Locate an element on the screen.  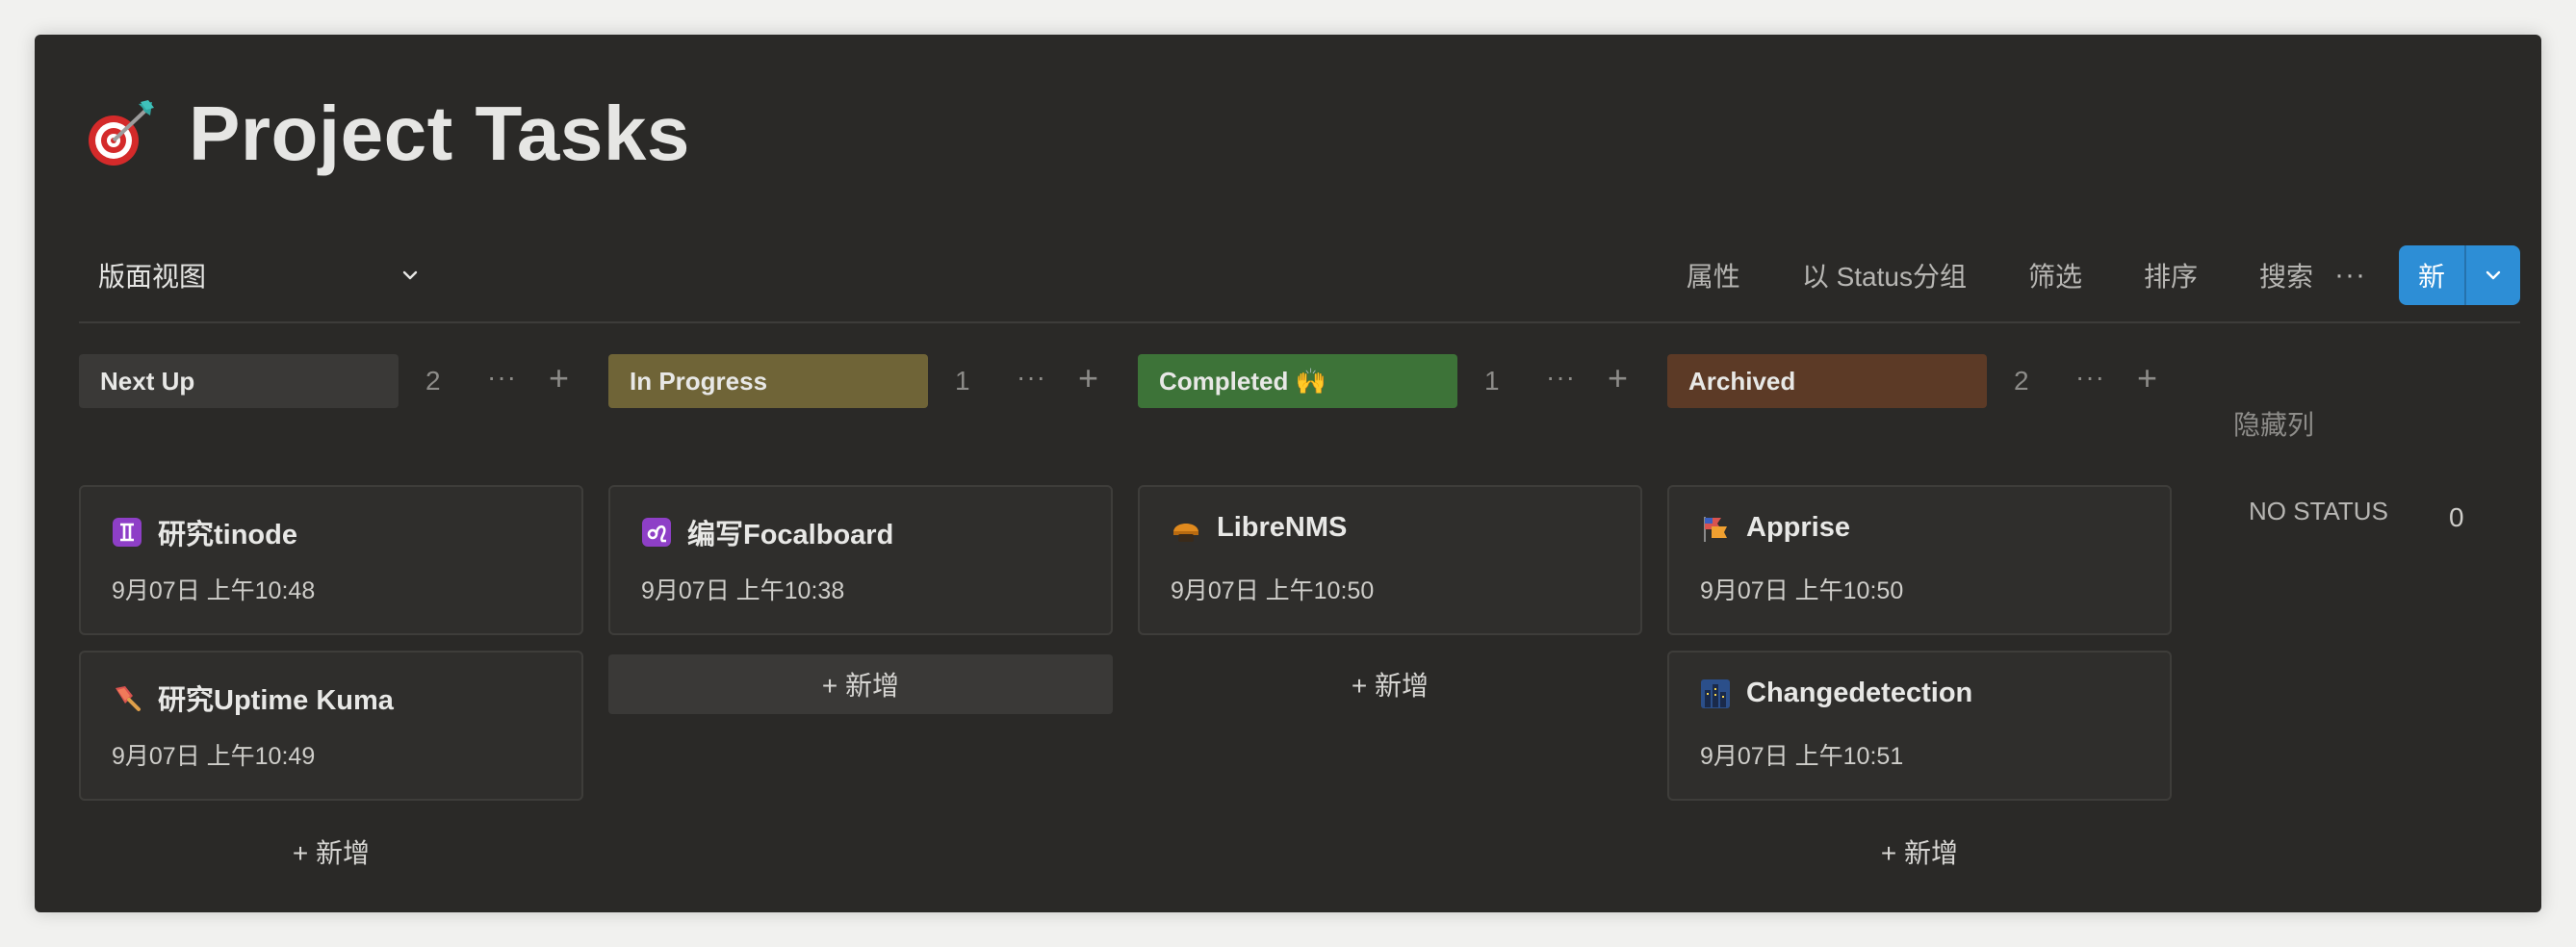
column-label-chip: Next Up is located at coordinates (239, 381).